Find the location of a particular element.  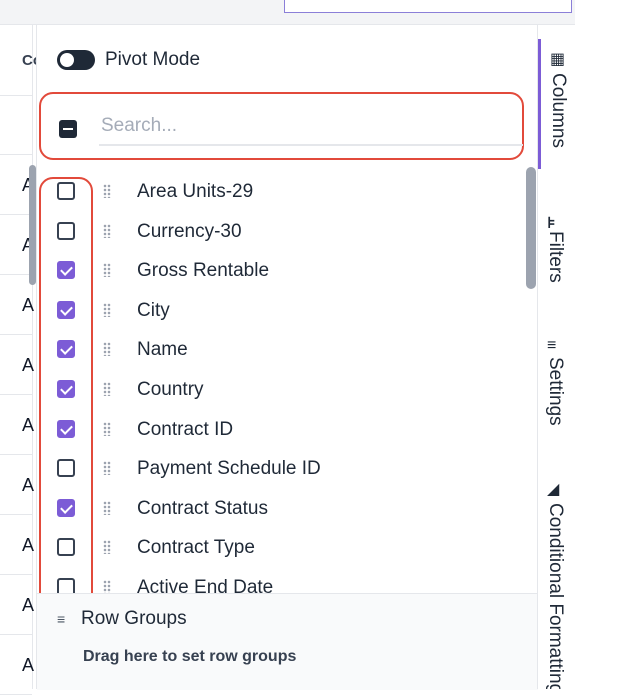

row-groups-header: ≡ Row Groups is located at coordinates (122, 619).